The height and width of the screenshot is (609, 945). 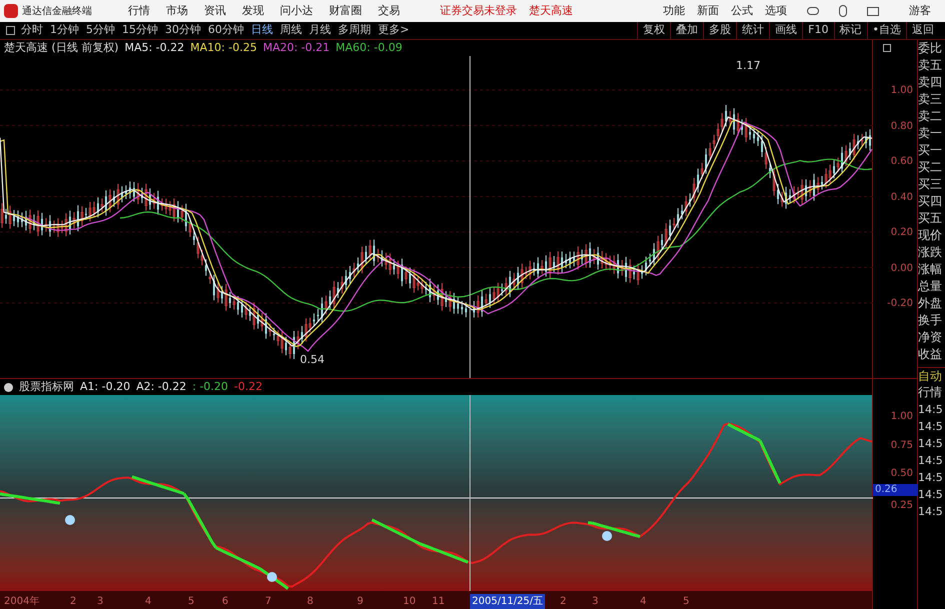 What do you see at coordinates (818, 30) in the screenshot?
I see `tool-button: F10` at bounding box center [818, 30].